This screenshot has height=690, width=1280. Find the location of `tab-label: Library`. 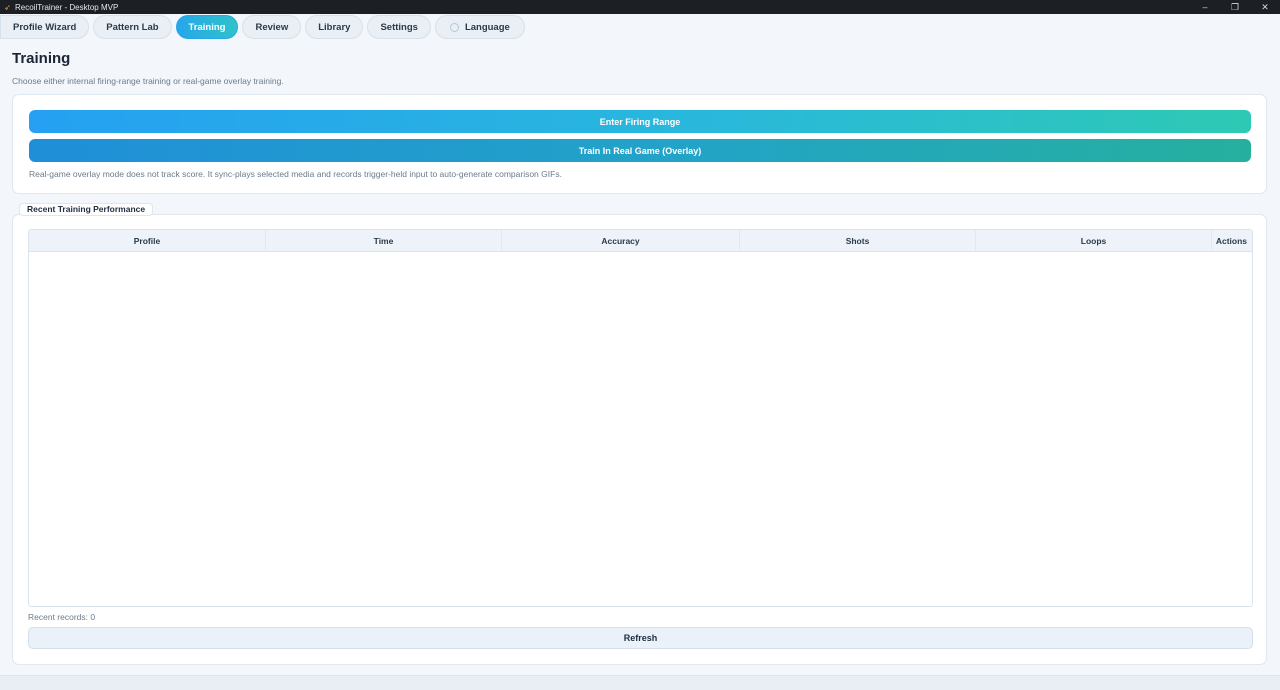

tab-label: Library is located at coordinates (334, 27).